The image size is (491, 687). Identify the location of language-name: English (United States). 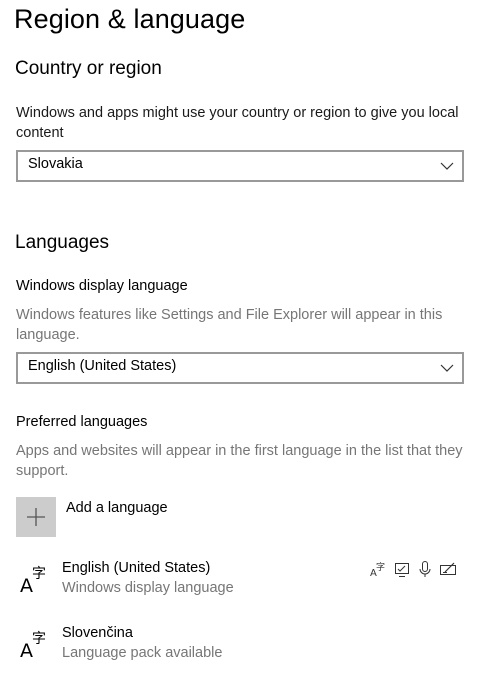
(136, 568).